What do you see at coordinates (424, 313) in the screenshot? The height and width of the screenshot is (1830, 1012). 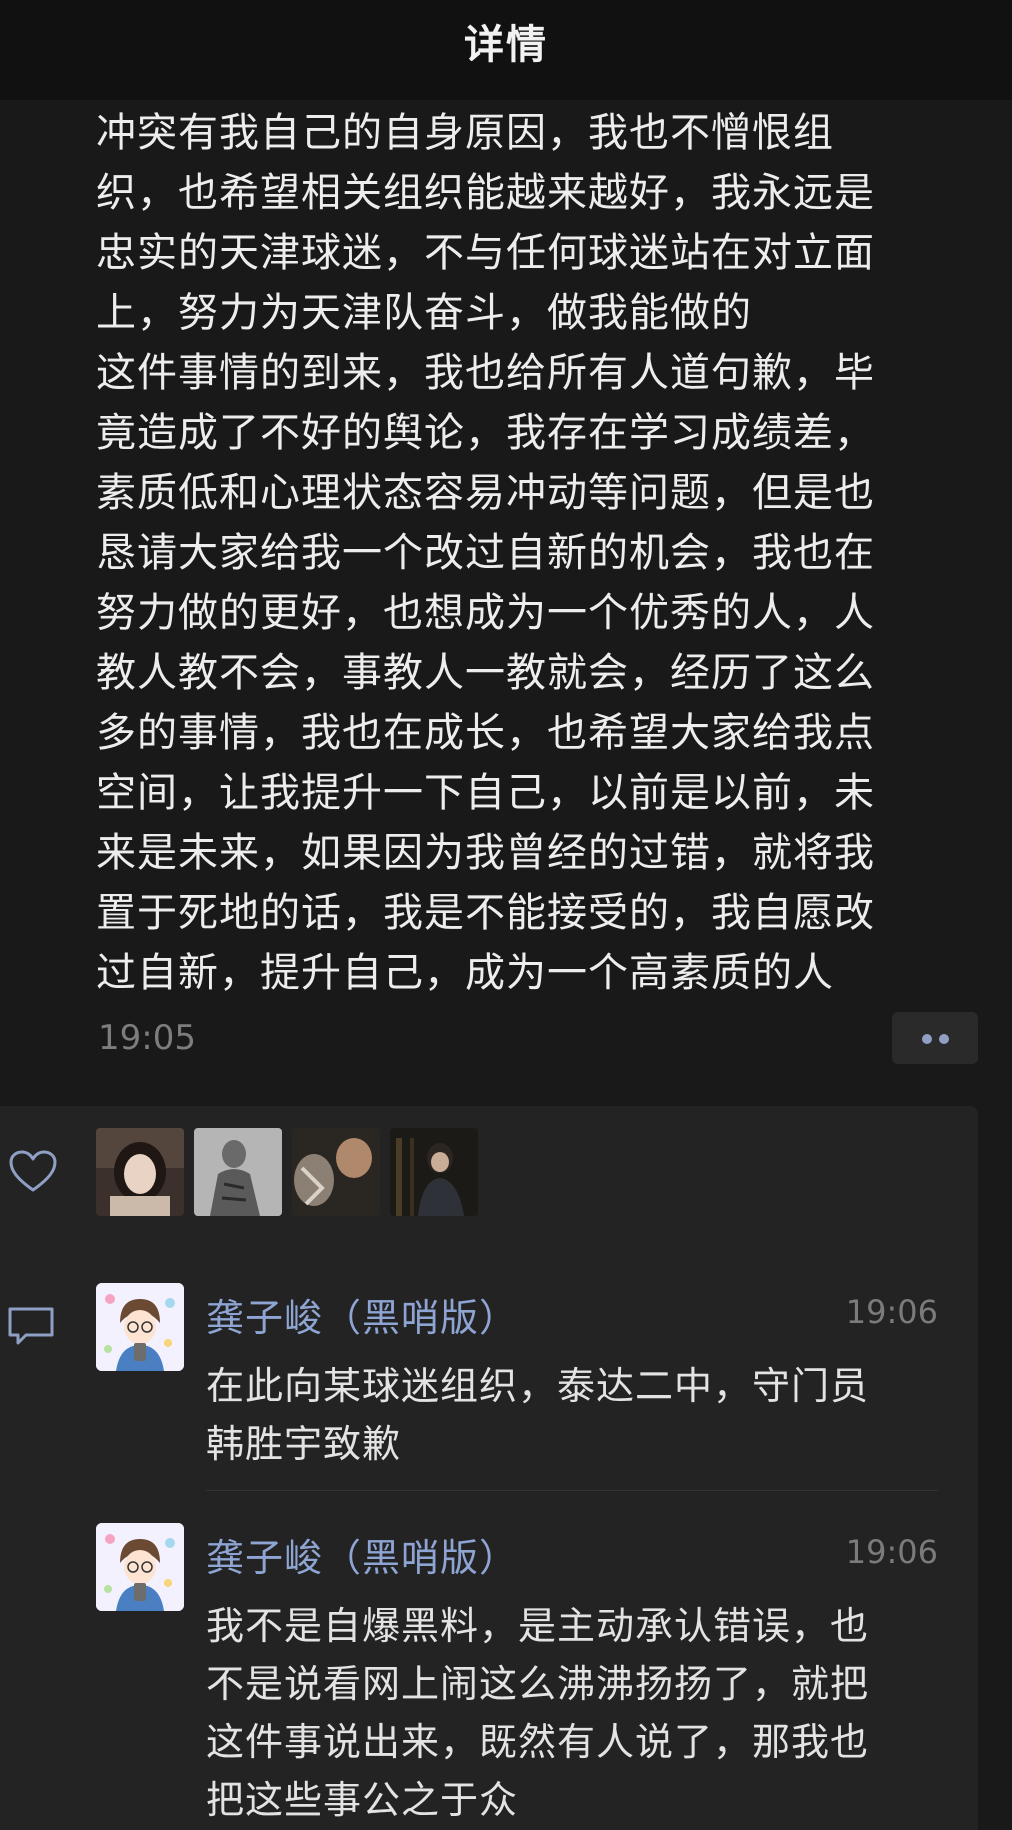 I see `post-line: 上，努力为天津队奋斗，做我能做的` at bounding box center [424, 313].